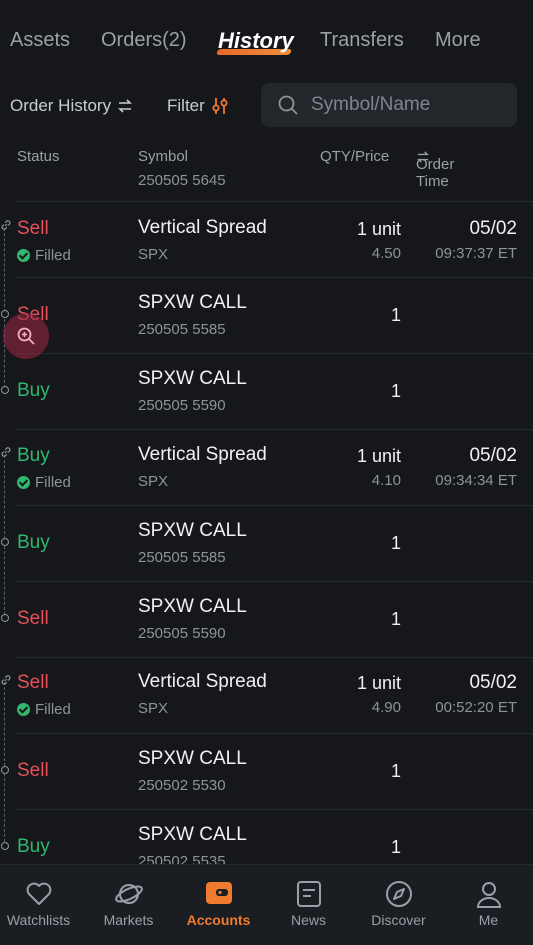 The height and width of the screenshot is (945, 533). I want to click on search-input, so click(411, 105).